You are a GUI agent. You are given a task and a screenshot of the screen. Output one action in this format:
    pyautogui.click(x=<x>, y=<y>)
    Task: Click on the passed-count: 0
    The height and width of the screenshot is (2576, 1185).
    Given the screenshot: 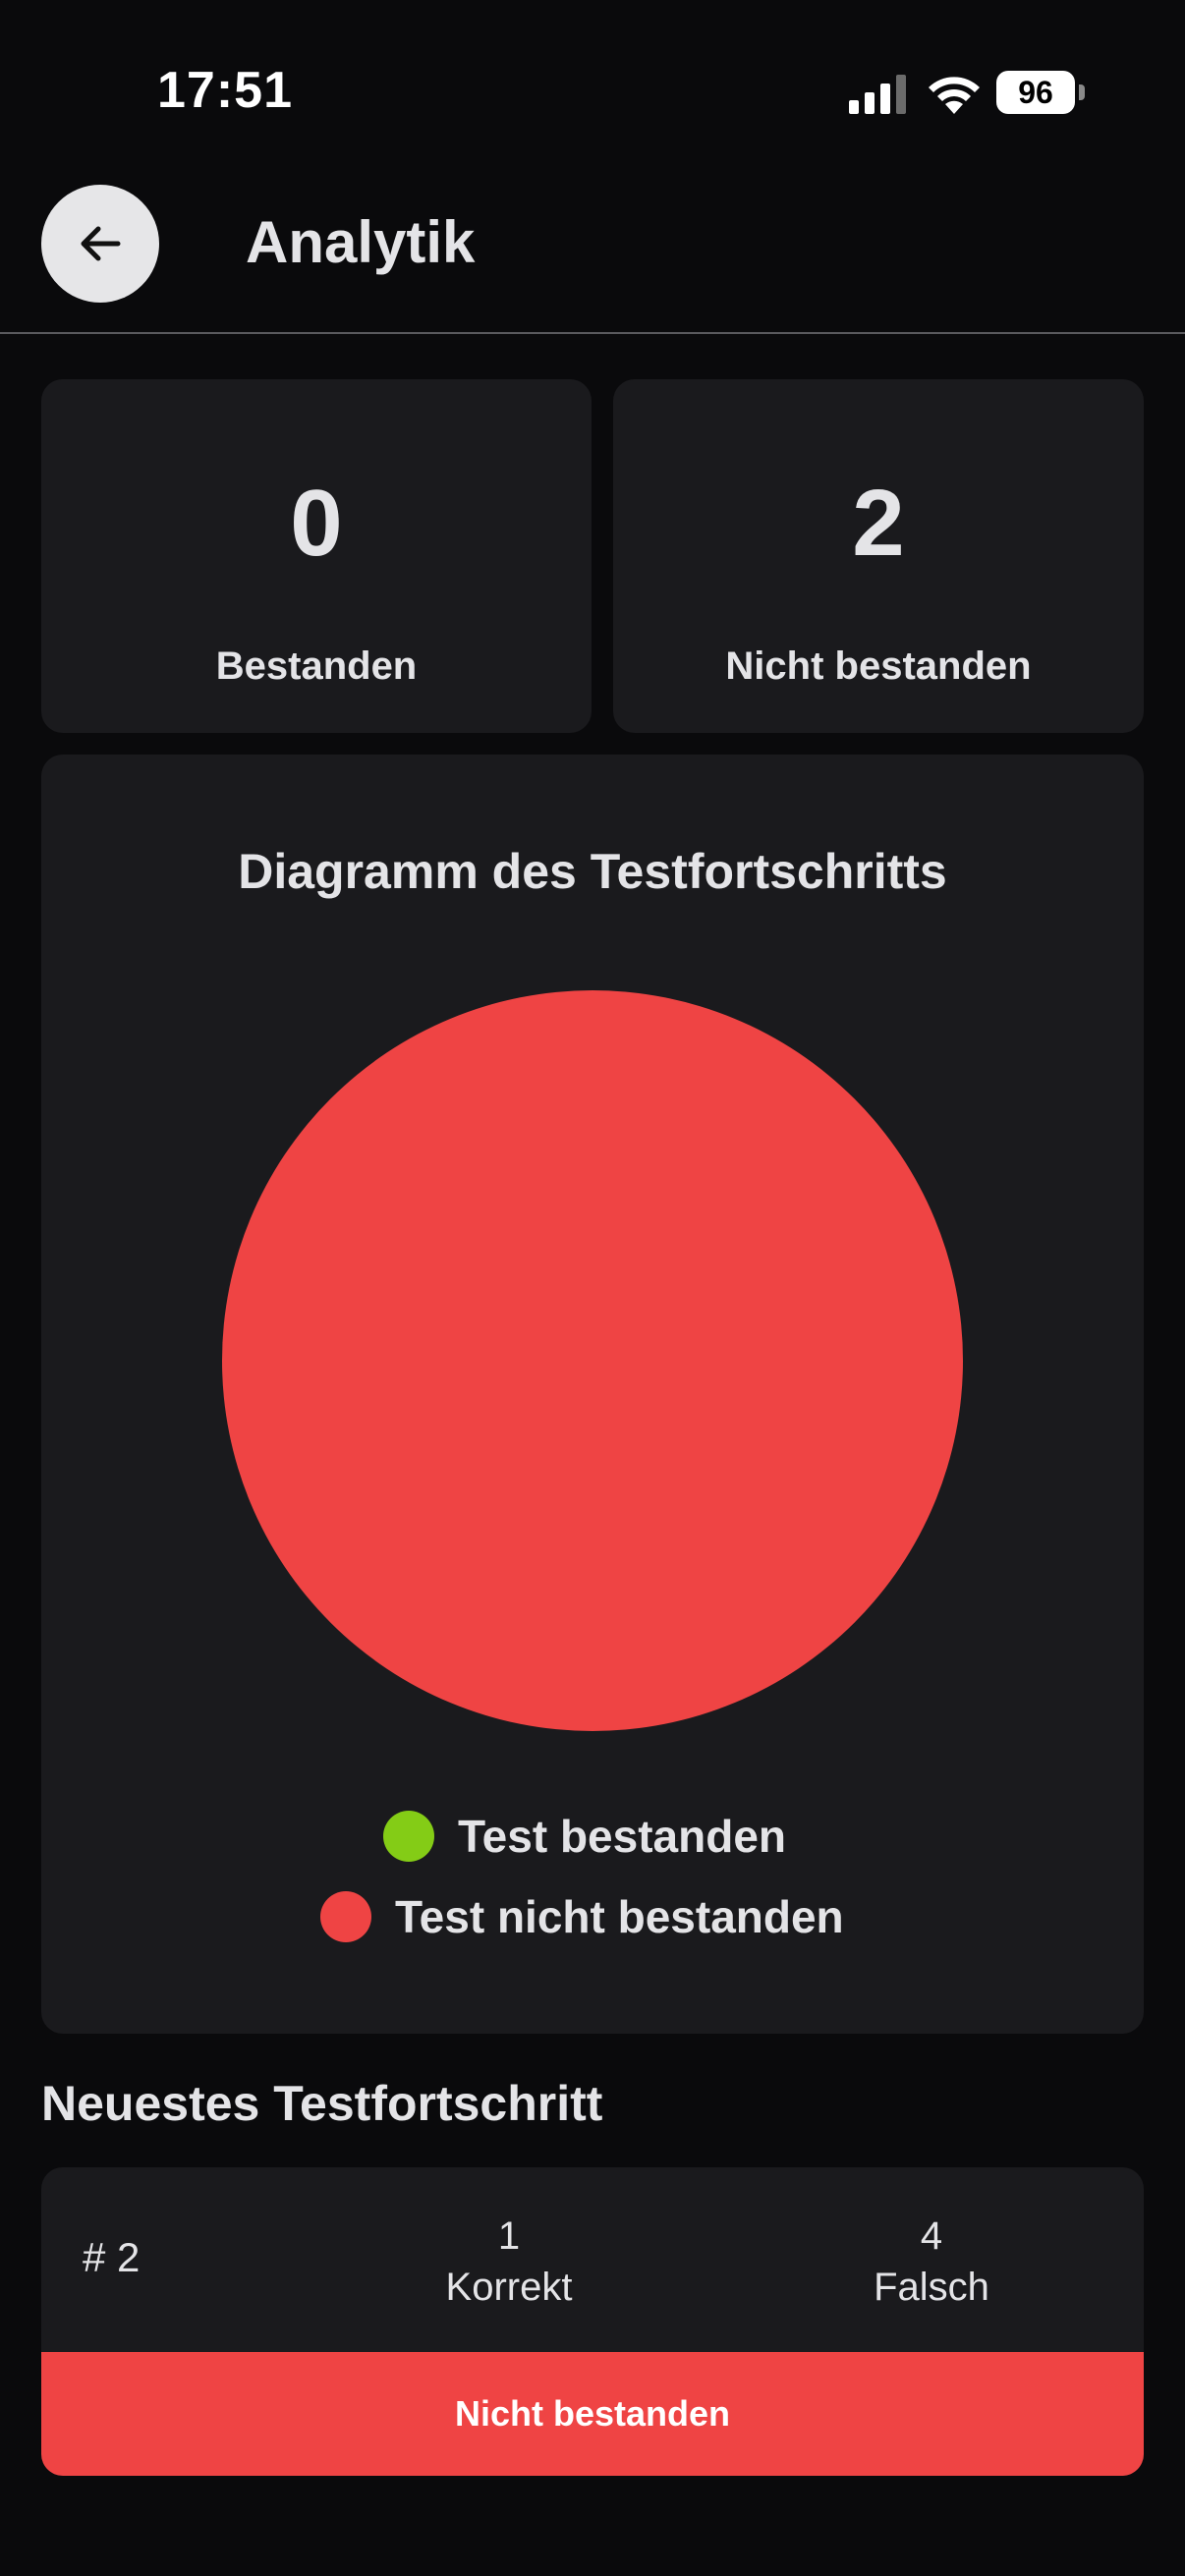 What is the action you would take?
    pyautogui.click(x=317, y=523)
    